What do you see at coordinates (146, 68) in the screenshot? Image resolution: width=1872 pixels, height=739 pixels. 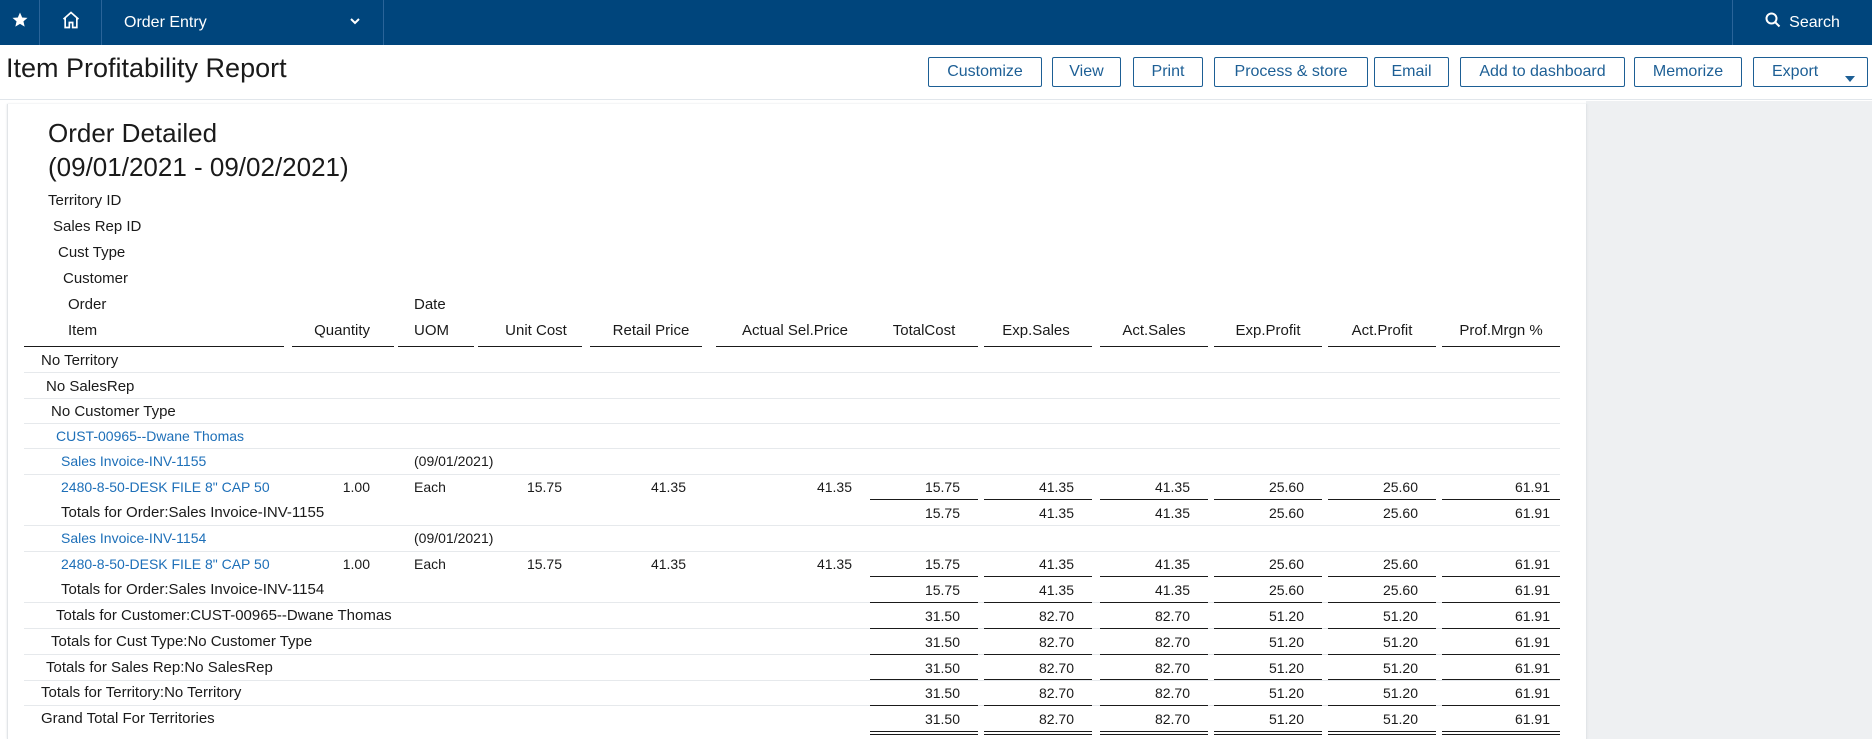 I see `page-title: Item Profitability Report` at bounding box center [146, 68].